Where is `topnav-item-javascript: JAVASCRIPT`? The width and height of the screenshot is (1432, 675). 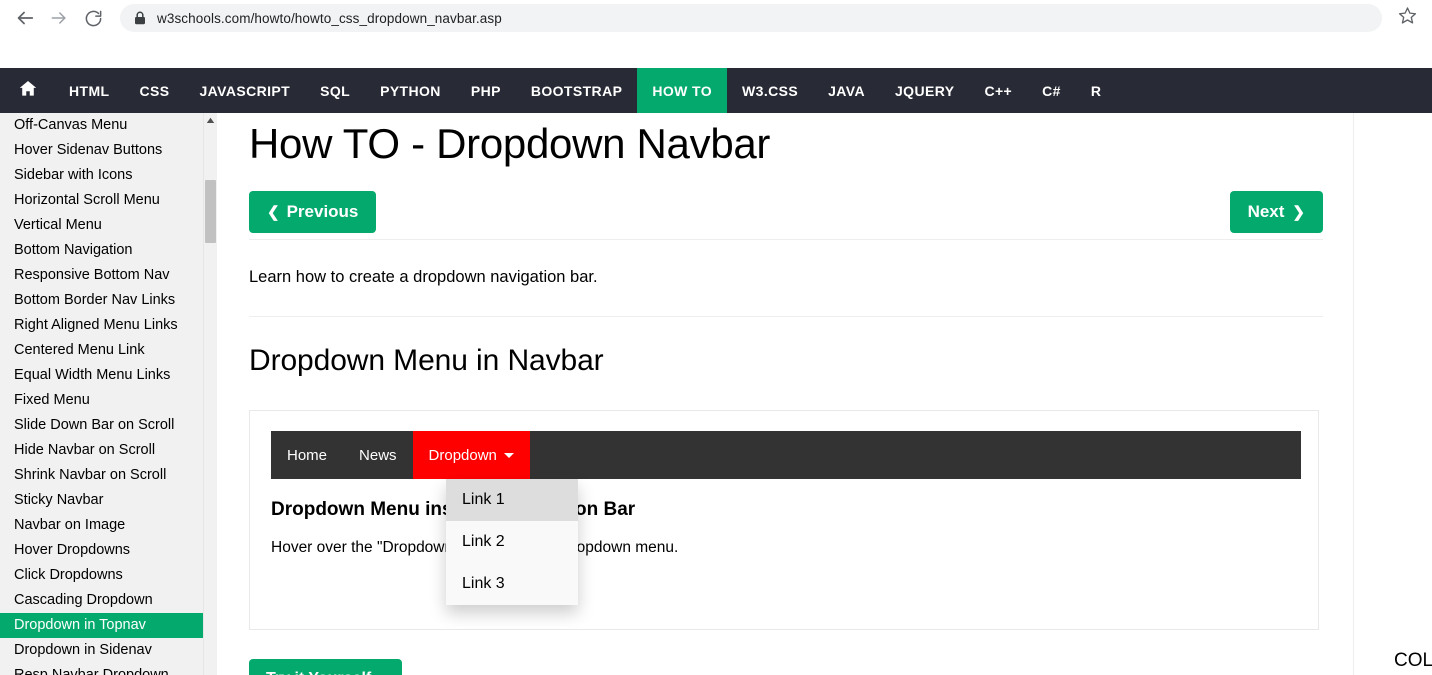
topnav-item-javascript: JAVASCRIPT is located at coordinates (244, 90).